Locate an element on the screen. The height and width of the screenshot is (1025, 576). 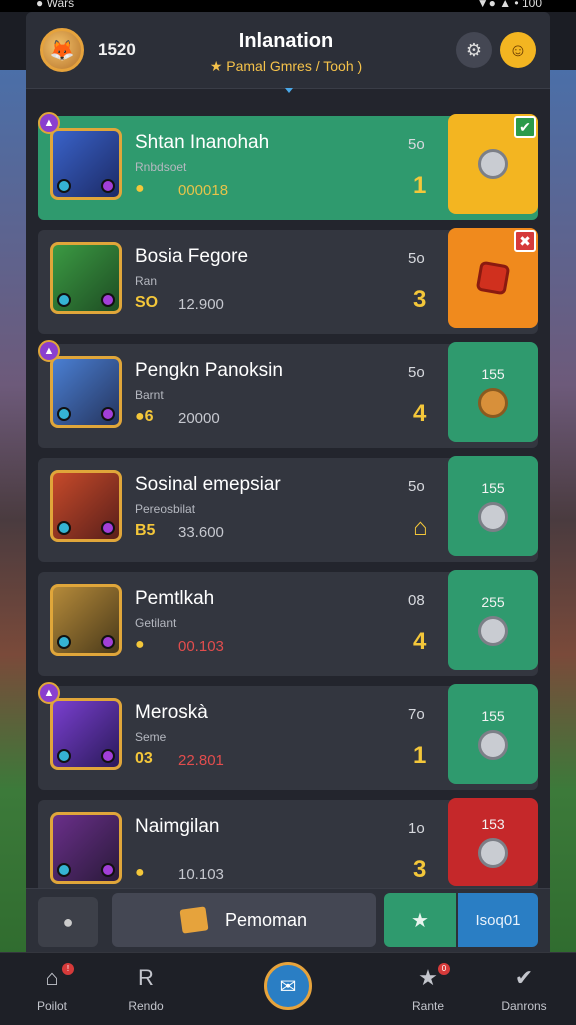
player-name: Bosia Fegore is located at coordinates (192, 256).